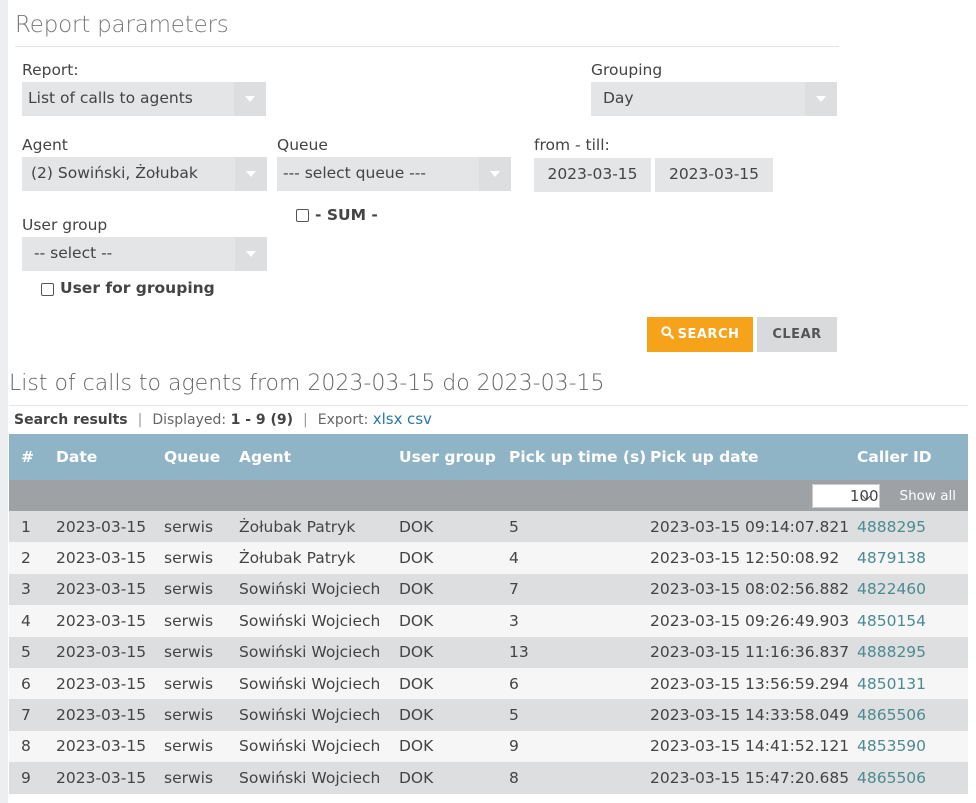  What do you see at coordinates (419, 419) in the screenshot?
I see `export-csv-link: csv` at bounding box center [419, 419].